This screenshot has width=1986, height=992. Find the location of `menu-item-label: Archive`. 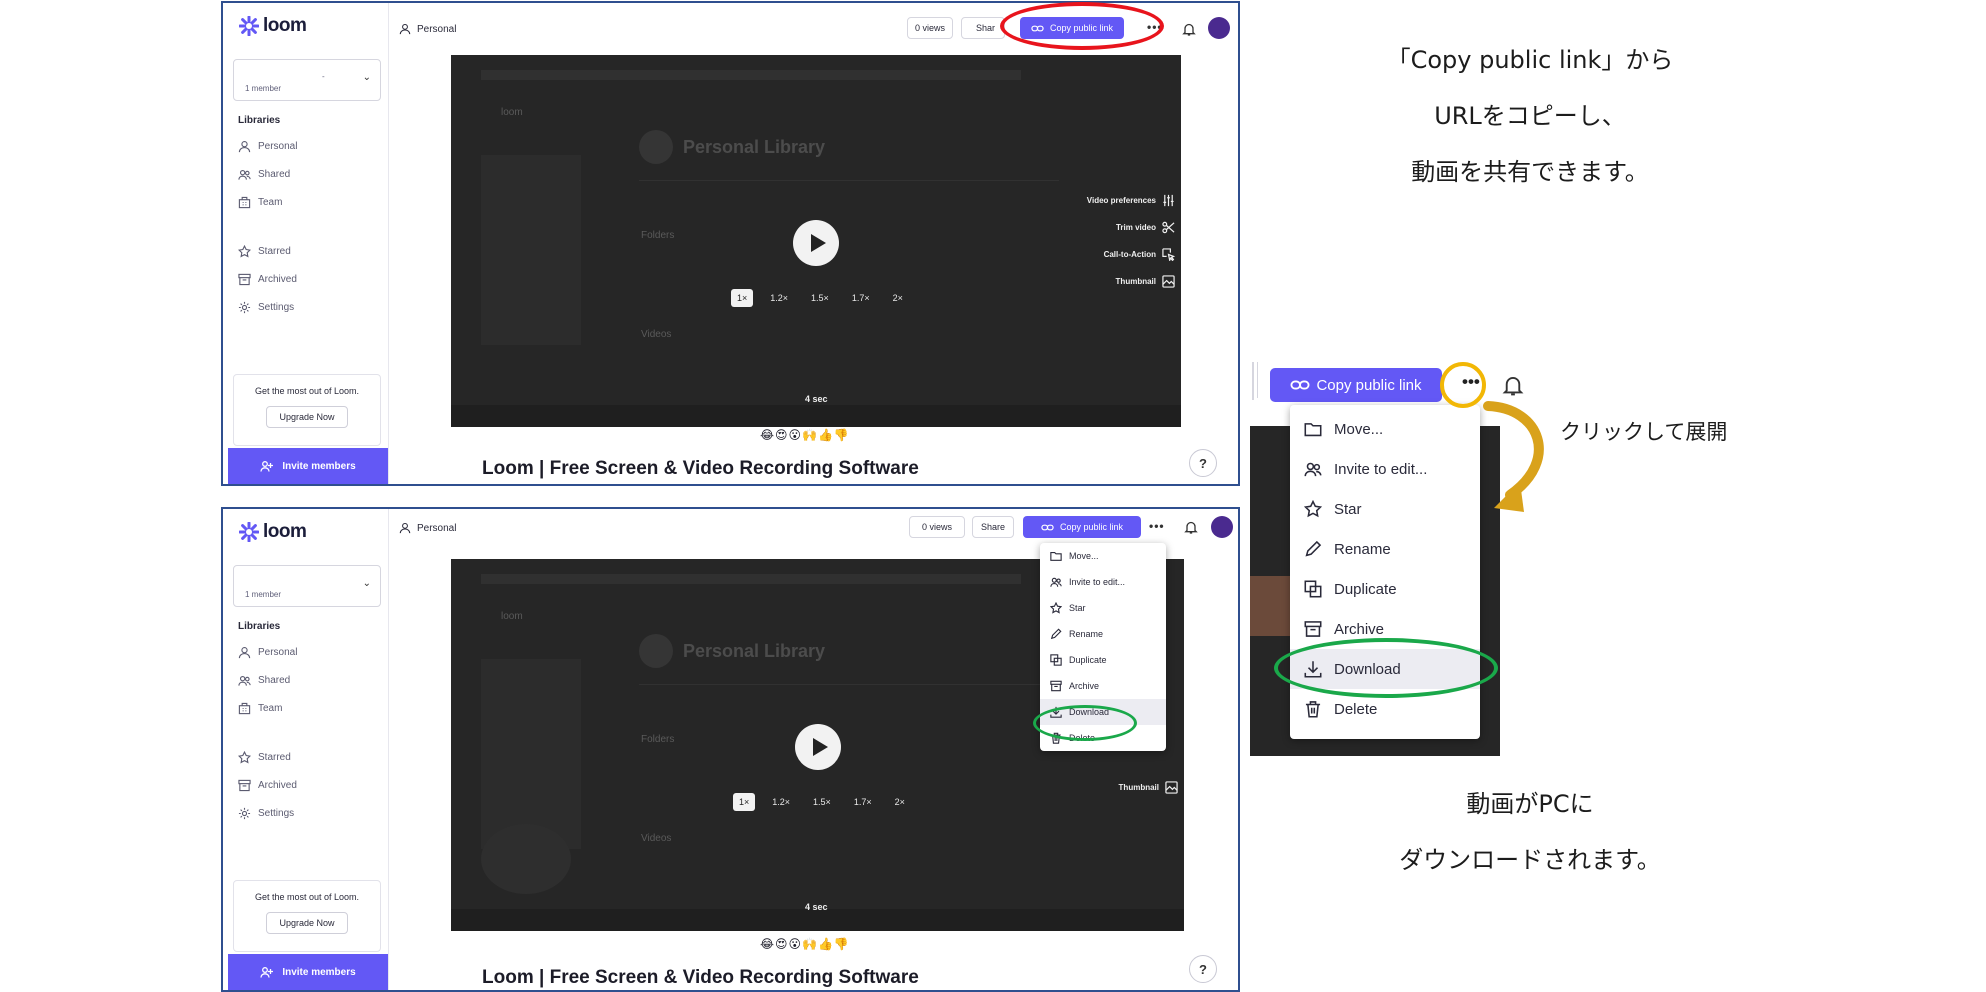

menu-item-label: Archive is located at coordinates (1084, 686).